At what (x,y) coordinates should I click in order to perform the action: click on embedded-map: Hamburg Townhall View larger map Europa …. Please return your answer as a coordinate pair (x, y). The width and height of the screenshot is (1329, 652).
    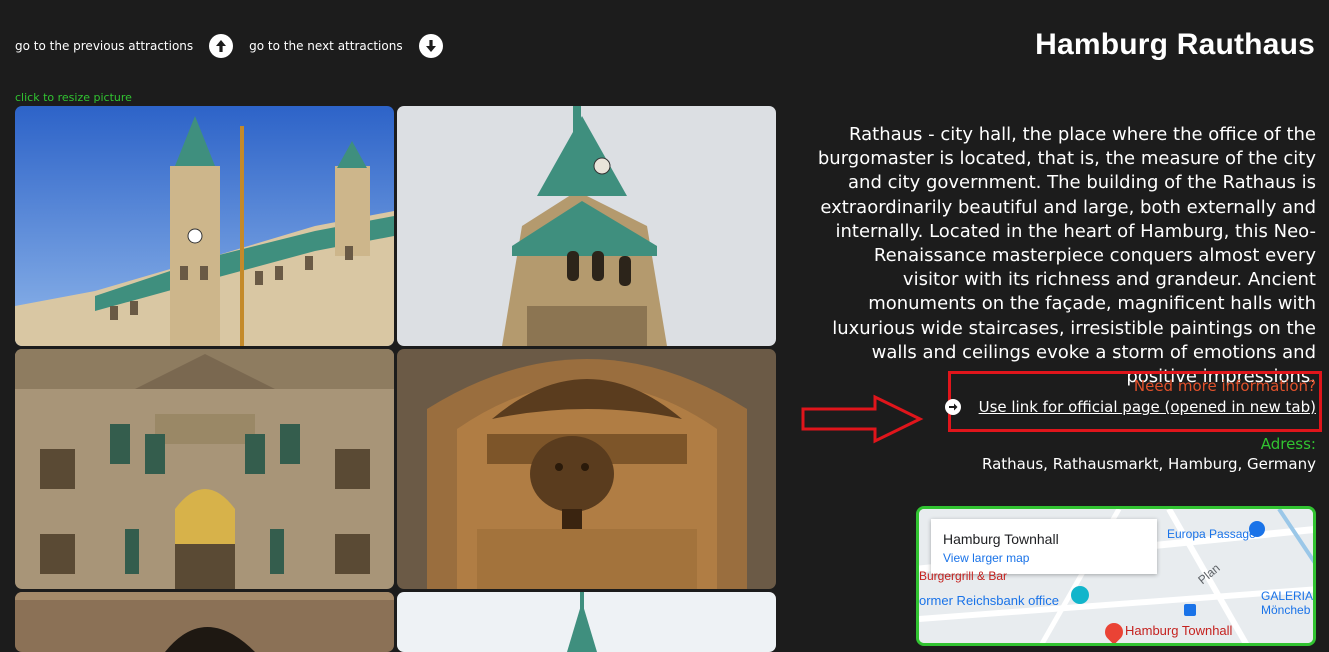
    Looking at the image, I should click on (1116, 576).